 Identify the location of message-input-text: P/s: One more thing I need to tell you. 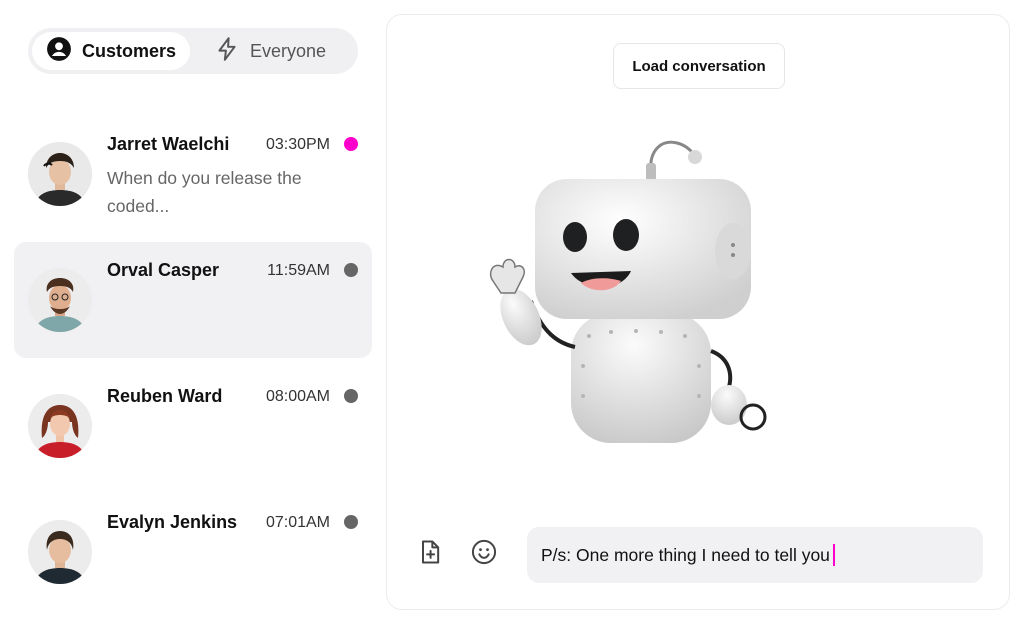
(685, 554).